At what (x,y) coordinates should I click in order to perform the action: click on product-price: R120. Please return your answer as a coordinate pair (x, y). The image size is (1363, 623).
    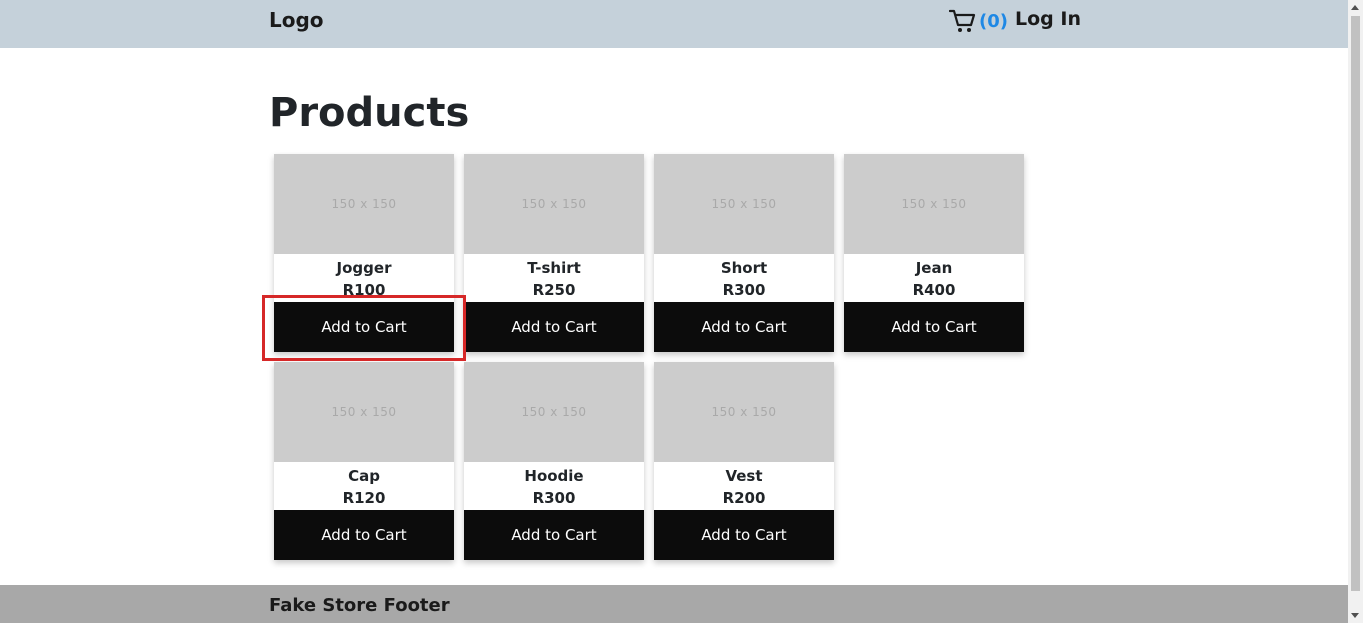
    Looking at the image, I should click on (364, 498).